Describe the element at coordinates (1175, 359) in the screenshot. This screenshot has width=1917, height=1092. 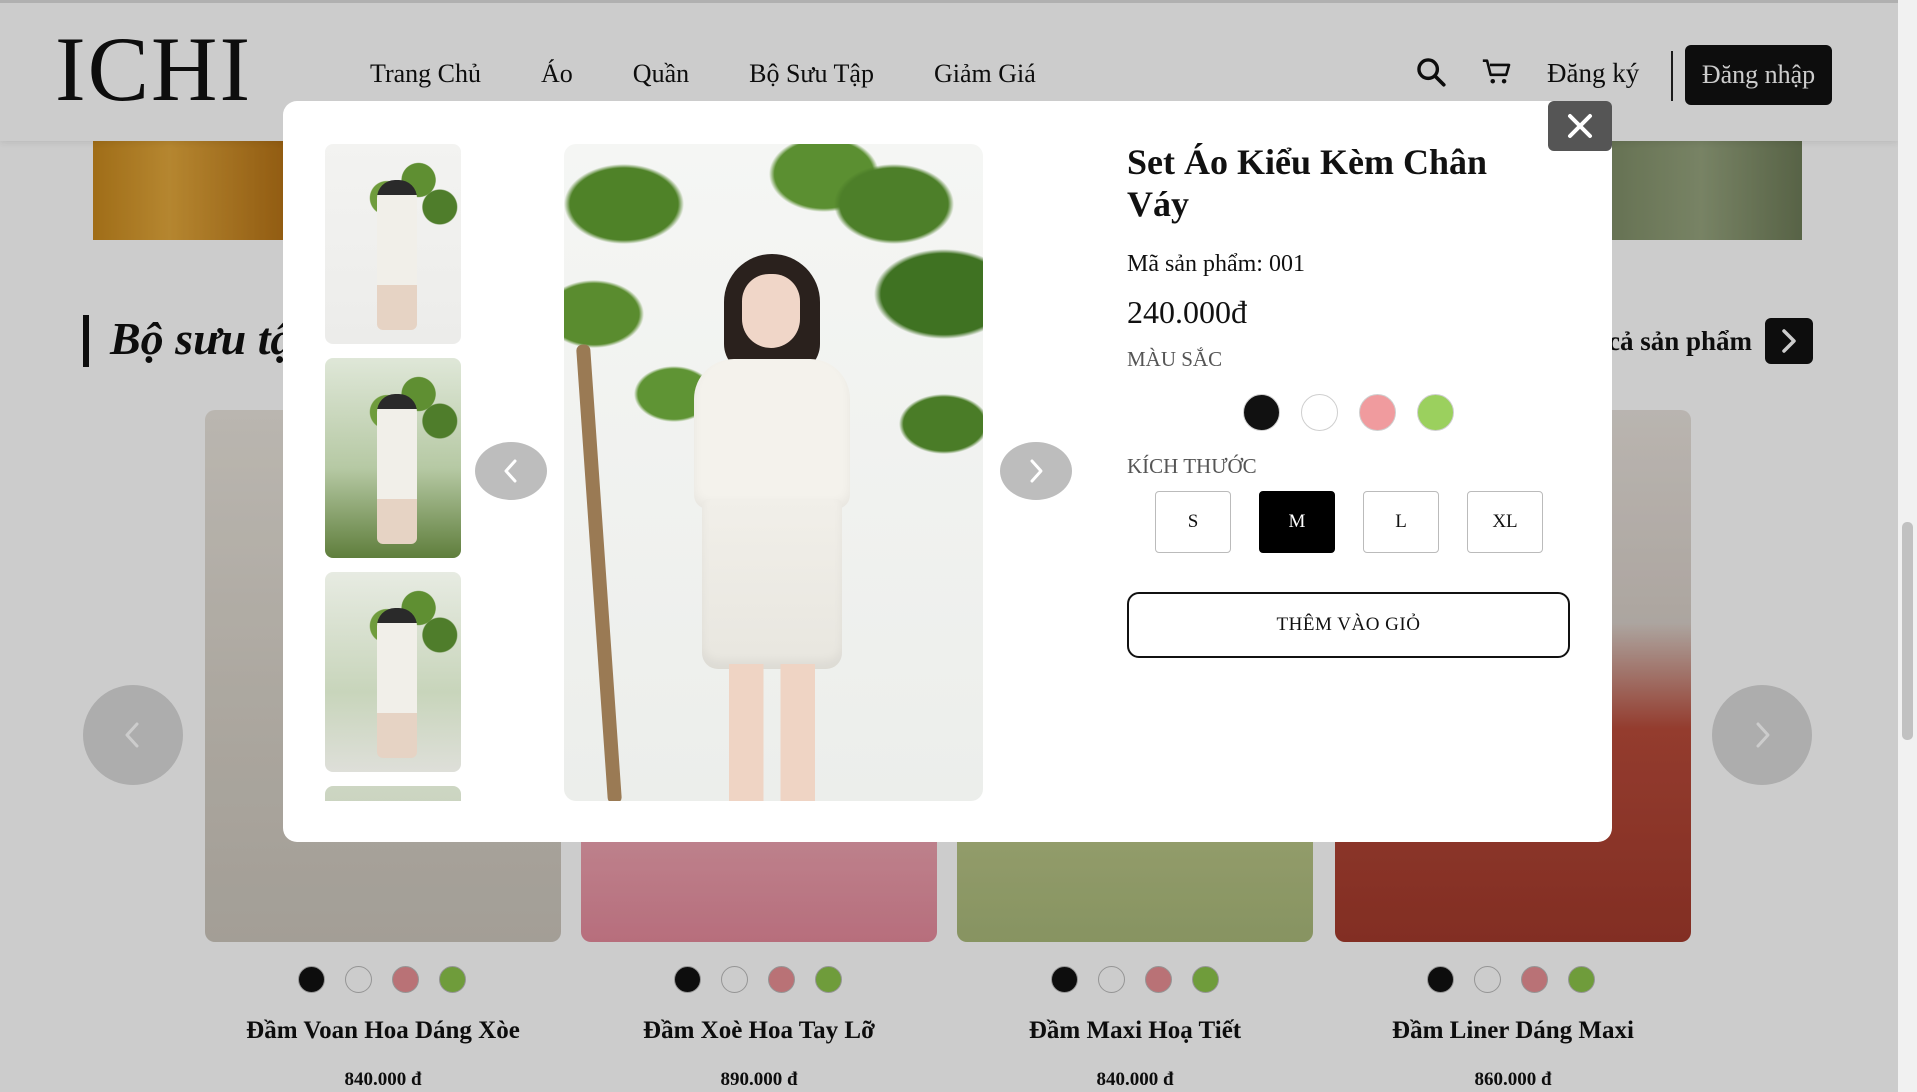
I see `color-label: MÀU SẮC` at that location.